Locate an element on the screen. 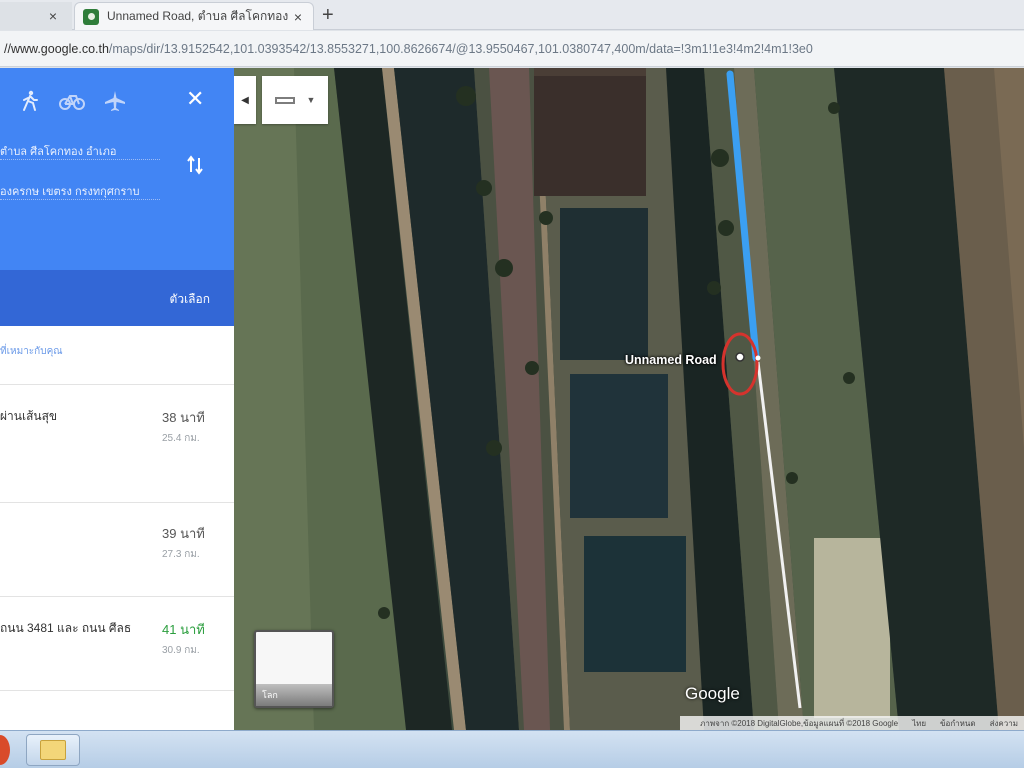  tab-strip: × Unnamed Road, ตำบล ศีลโคกทอง ป × + is located at coordinates (512, 15).